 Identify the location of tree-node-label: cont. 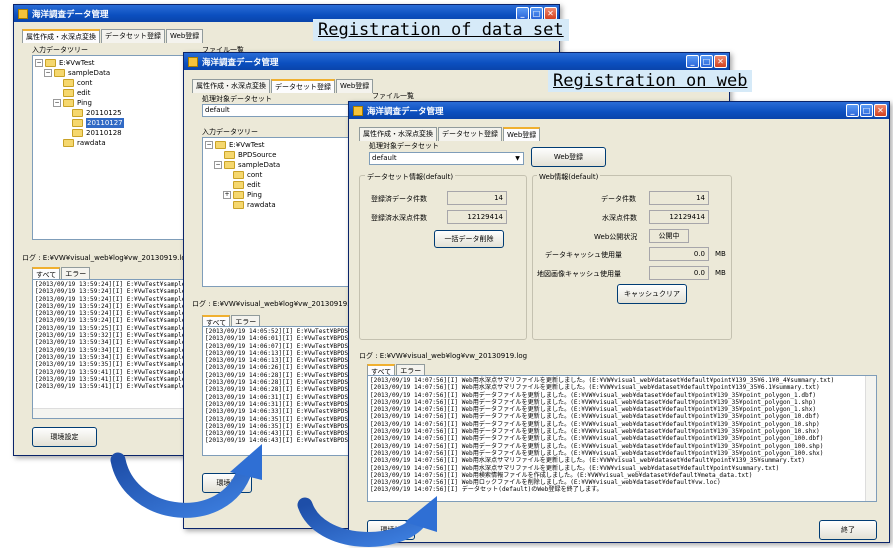
(85, 83).